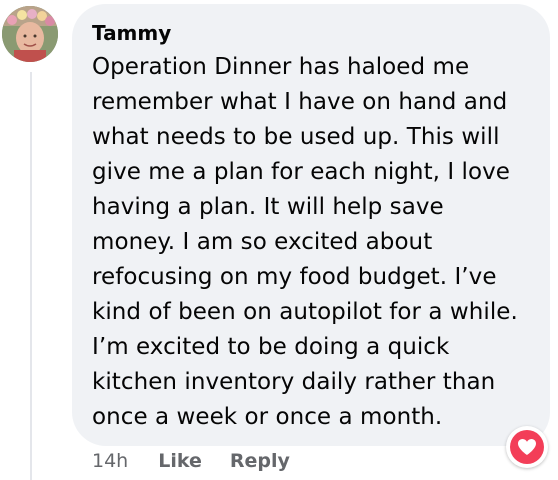 The height and width of the screenshot is (480, 558). I want to click on reply-button: Reply, so click(260, 461).